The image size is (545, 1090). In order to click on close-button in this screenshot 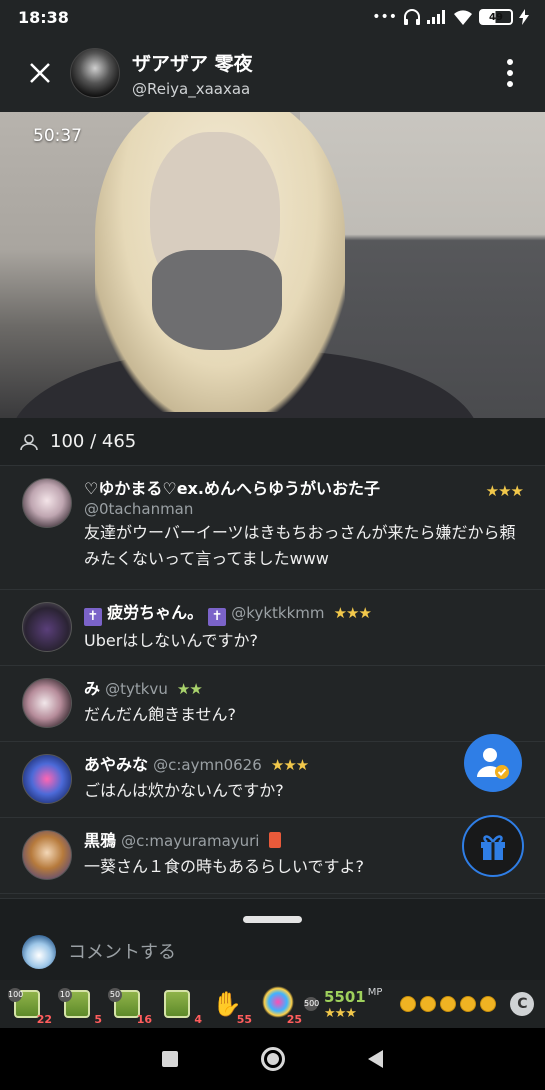, I will do `click(40, 73)`.